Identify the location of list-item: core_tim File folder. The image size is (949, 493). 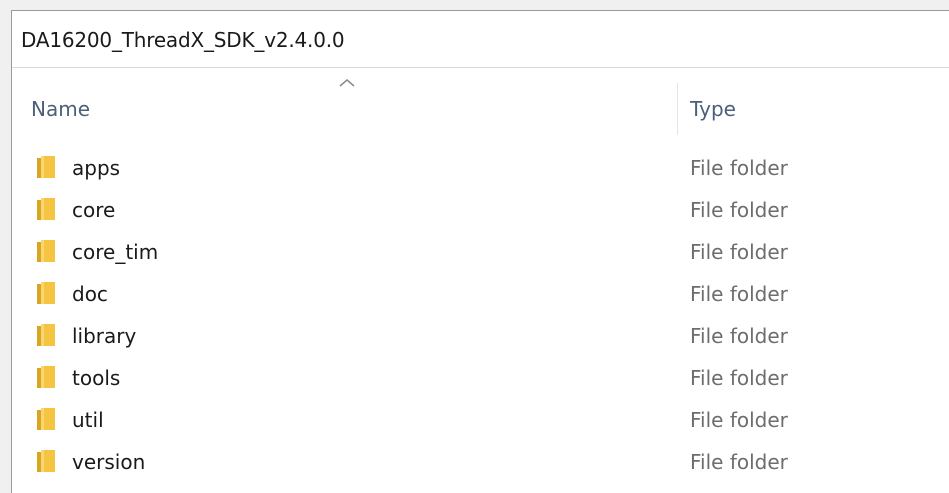
(480, 252).